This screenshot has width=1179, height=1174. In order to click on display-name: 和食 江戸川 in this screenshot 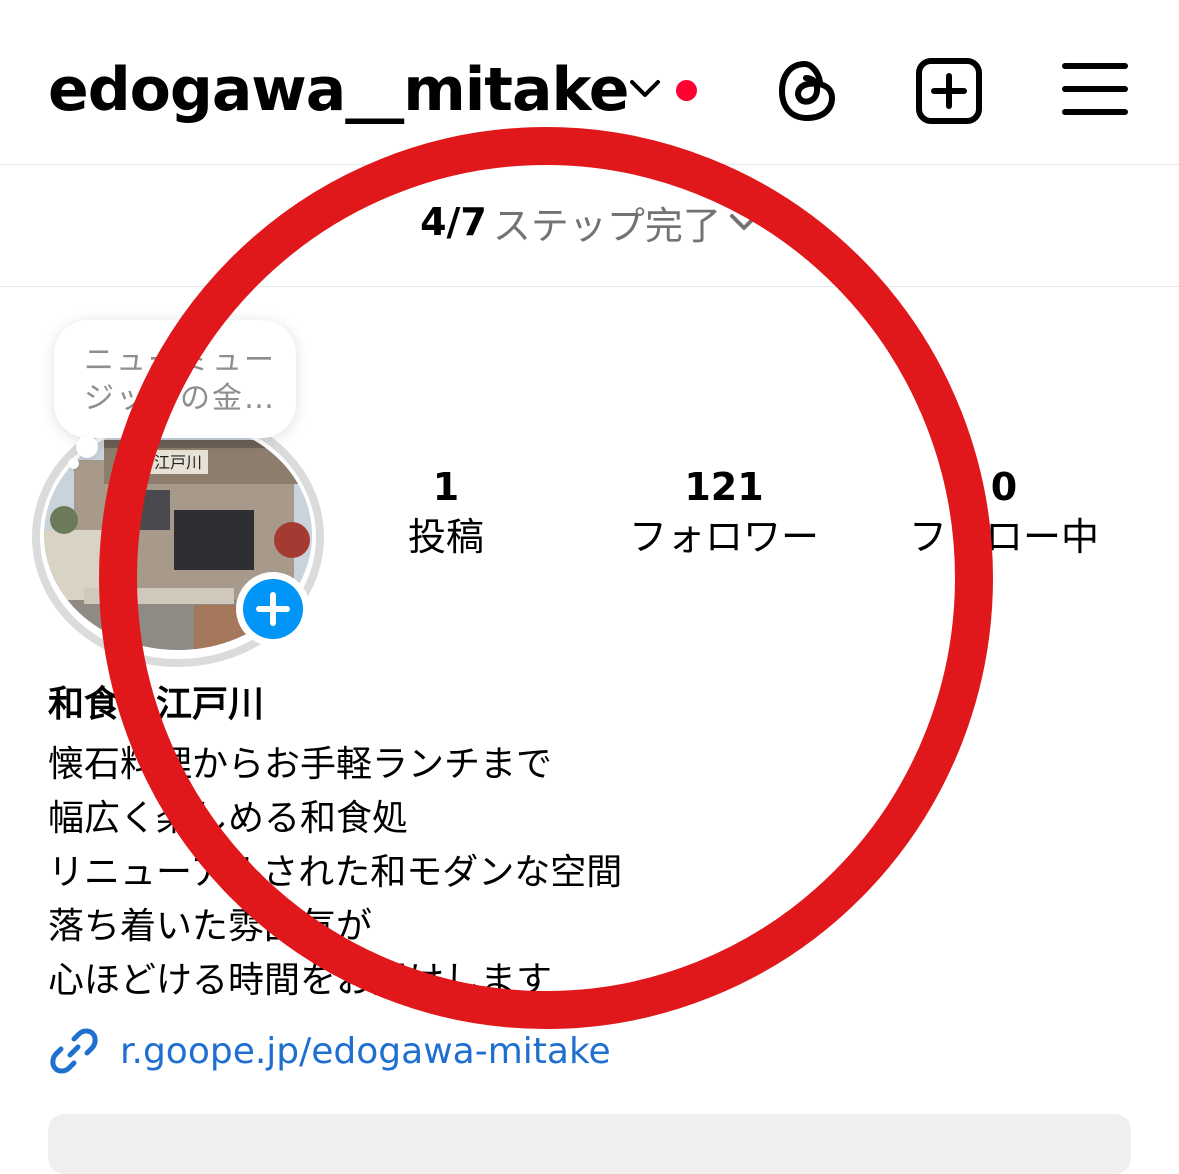, I will do `click(156, 704)`.